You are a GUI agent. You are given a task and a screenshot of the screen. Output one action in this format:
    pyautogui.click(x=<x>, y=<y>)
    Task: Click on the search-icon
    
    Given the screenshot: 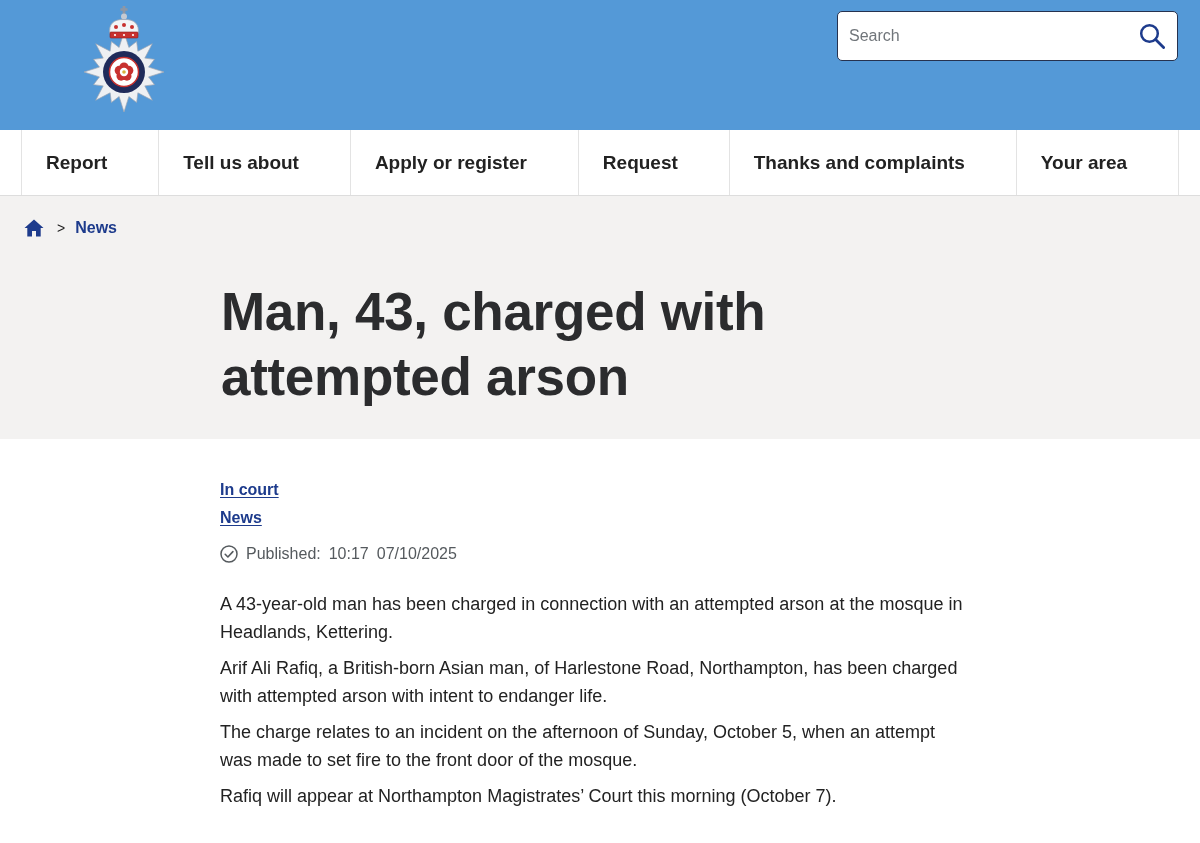 What is the action you would take?
    pyautogui.click(x=1152, y=36)
    